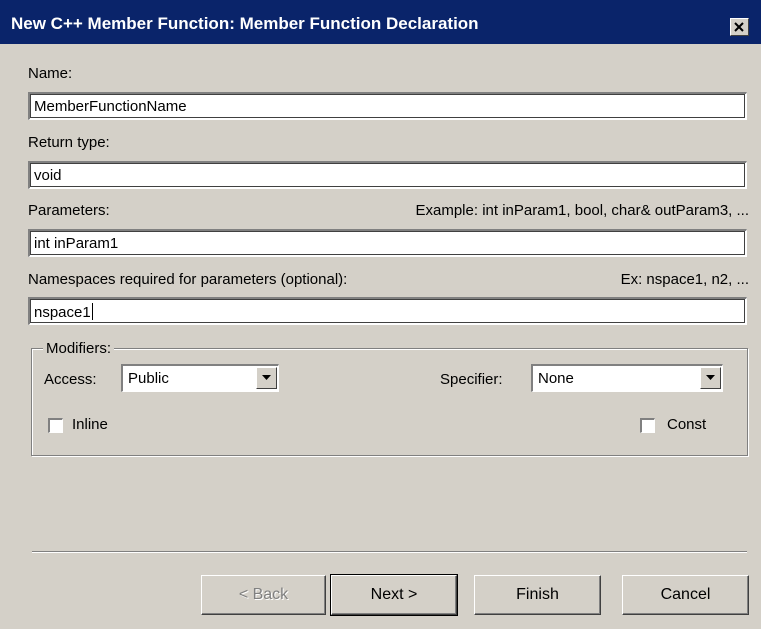 The width and height of the screenshot is (761, 629). Describe the element at coordinates (471, 379) in the screenshot. I see `specifier-label: Specifier:` at that location.